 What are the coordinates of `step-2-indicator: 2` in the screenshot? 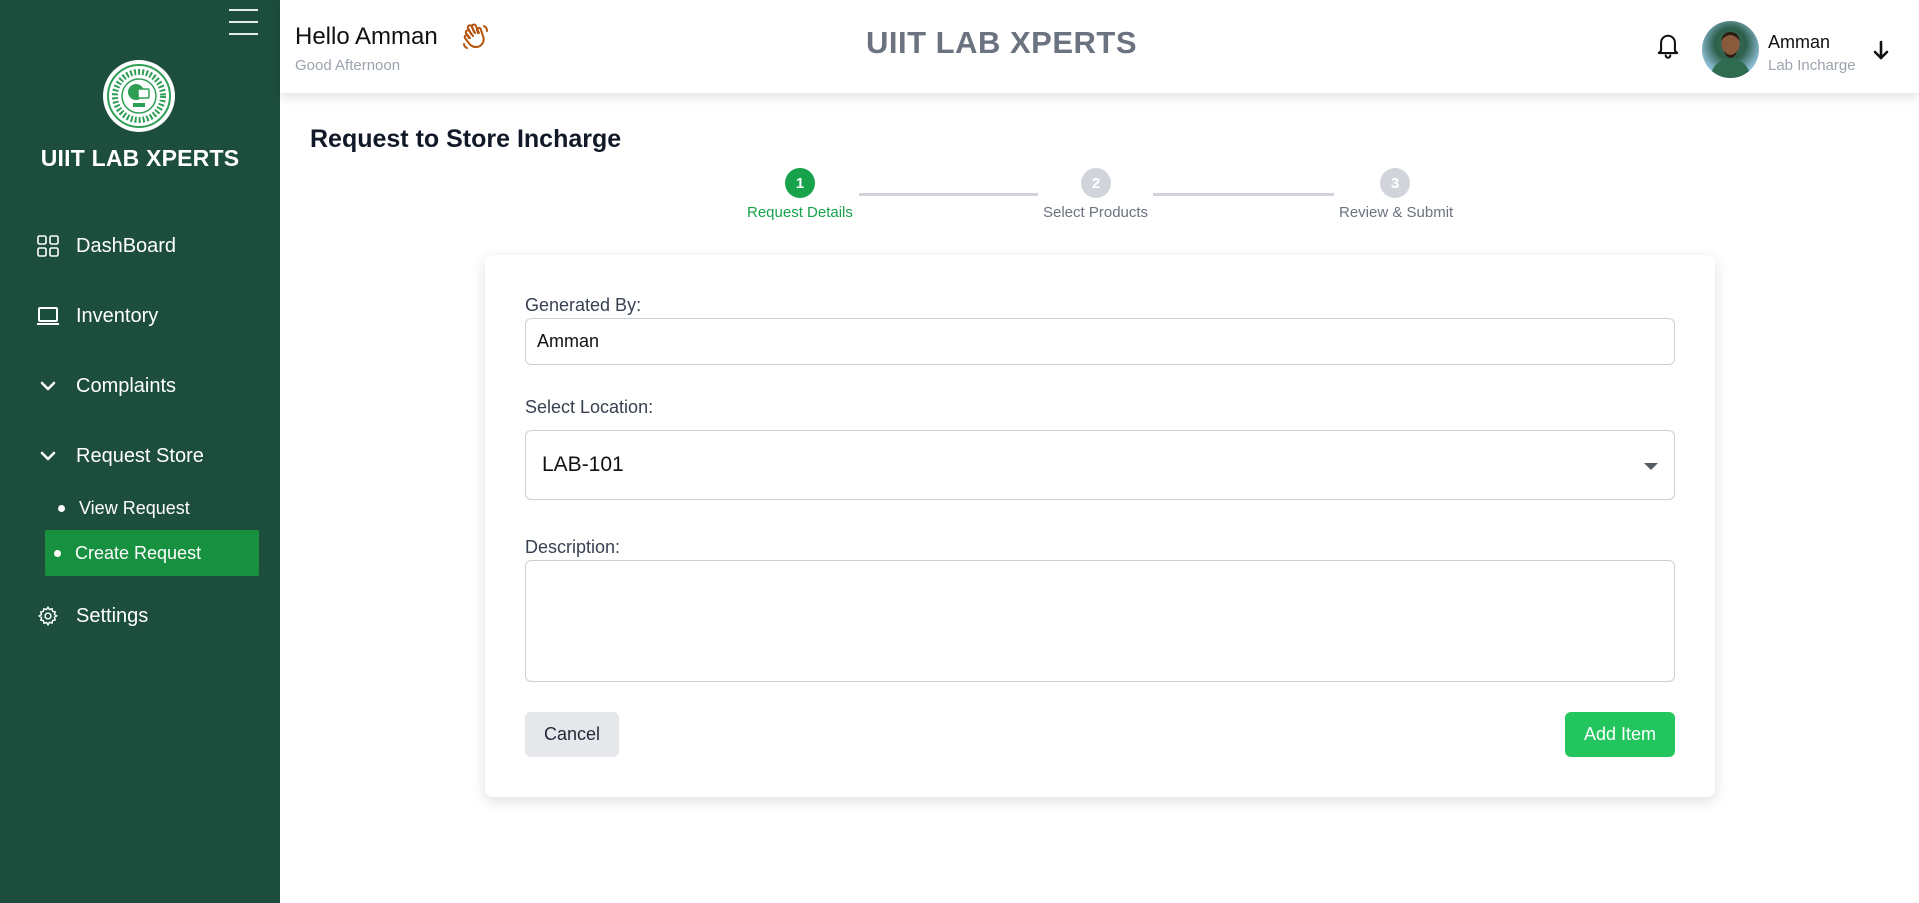 It's located at (1096, 183).